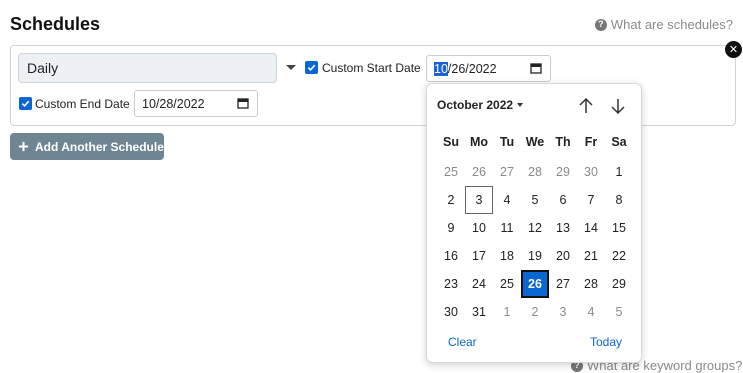 Image resolution: width=743 pixels, height=373 pixels. I want to click on calendar-day: 19, so click(535, 256).